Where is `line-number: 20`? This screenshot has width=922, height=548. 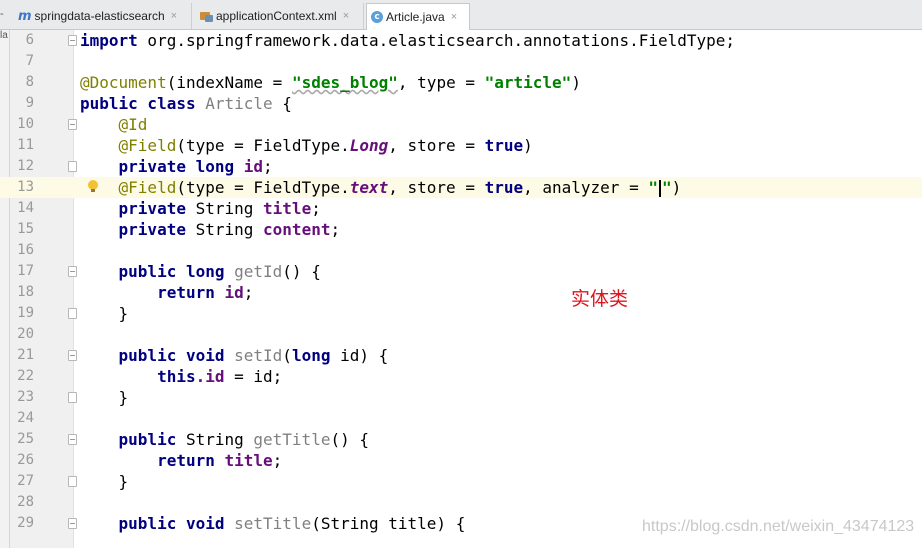
line-number: 20 is located at coordinates (25, 334).